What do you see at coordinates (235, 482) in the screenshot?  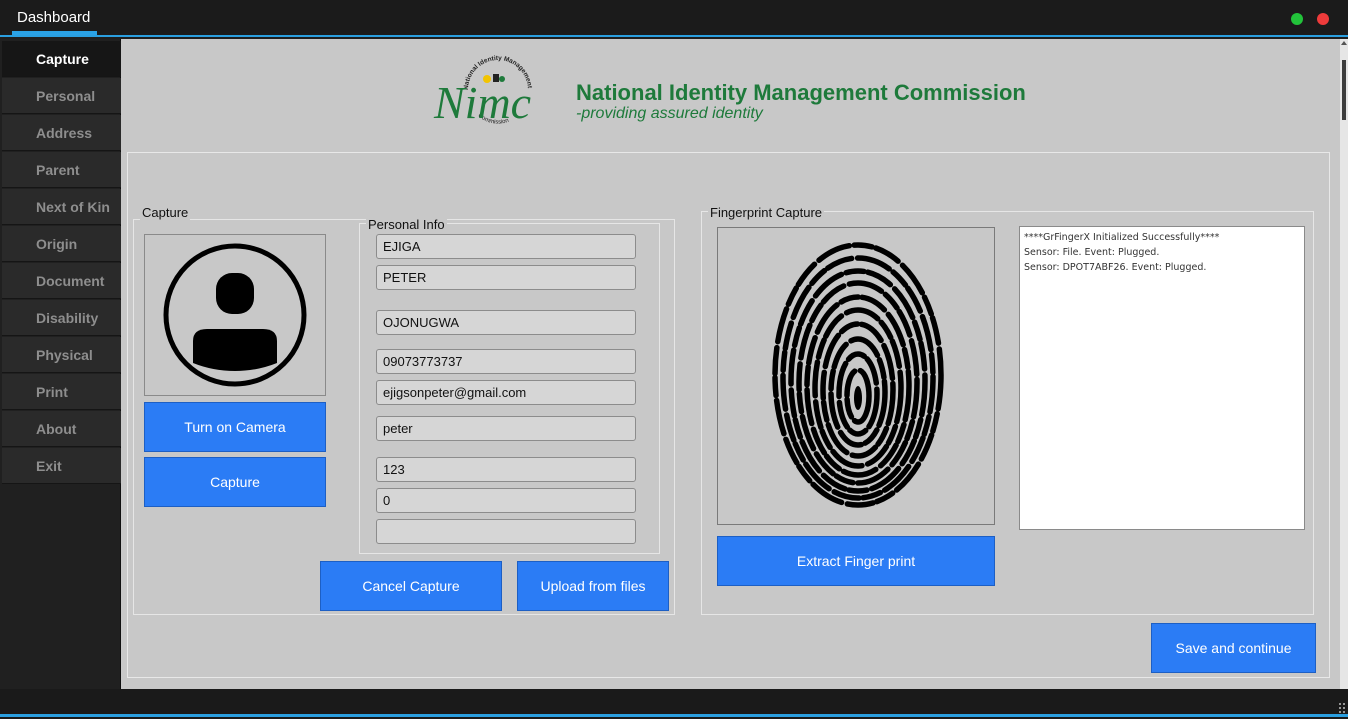 I see `capture-button: Capture` at bounding box center [235, 482].